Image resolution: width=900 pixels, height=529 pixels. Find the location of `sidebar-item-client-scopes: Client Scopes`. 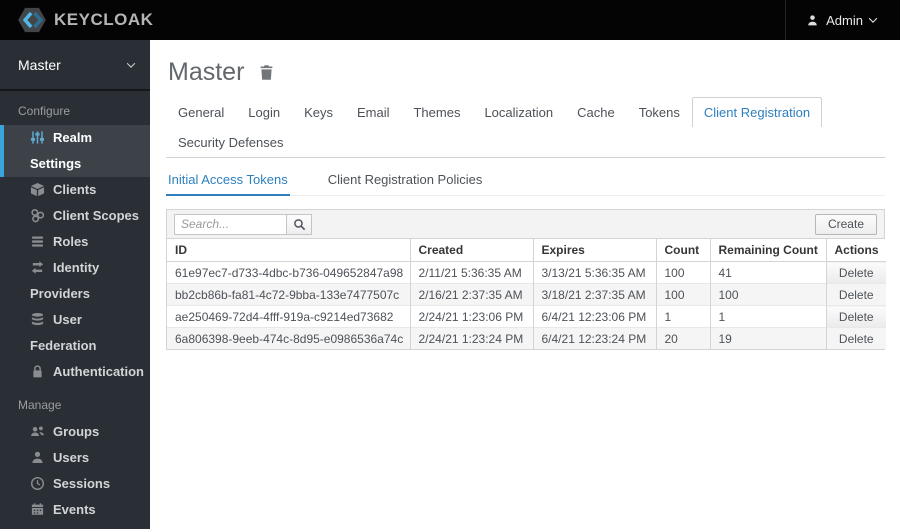

sidebar-item-client-scopes: Client Scopes is located at coordinates (75, 216).